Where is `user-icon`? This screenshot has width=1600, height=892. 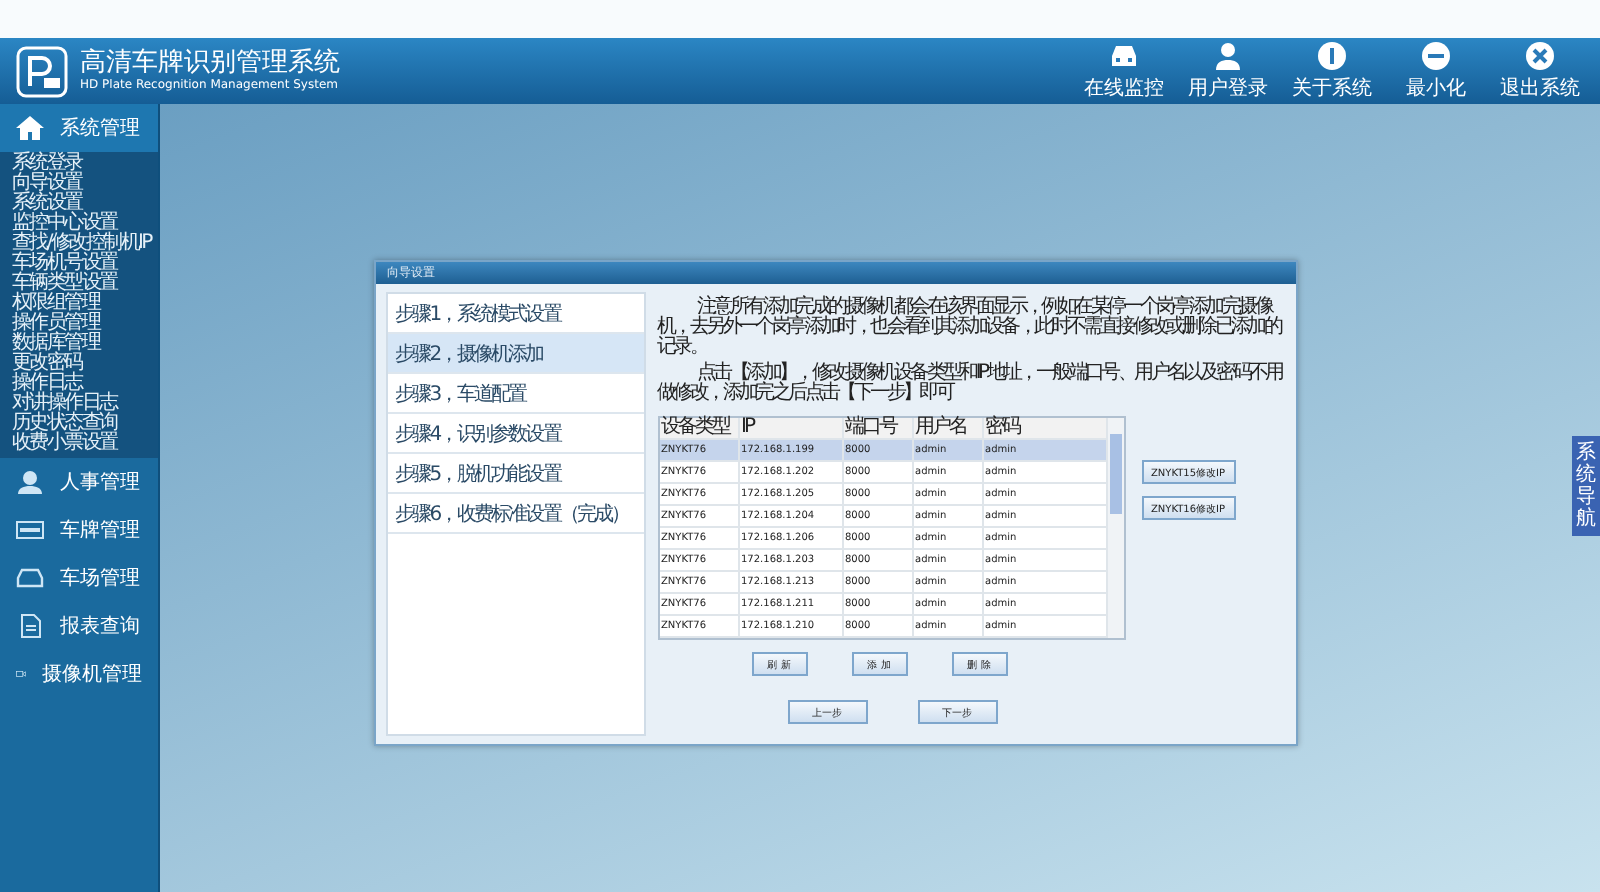 user-icon is located at coordinates (1228, 55).